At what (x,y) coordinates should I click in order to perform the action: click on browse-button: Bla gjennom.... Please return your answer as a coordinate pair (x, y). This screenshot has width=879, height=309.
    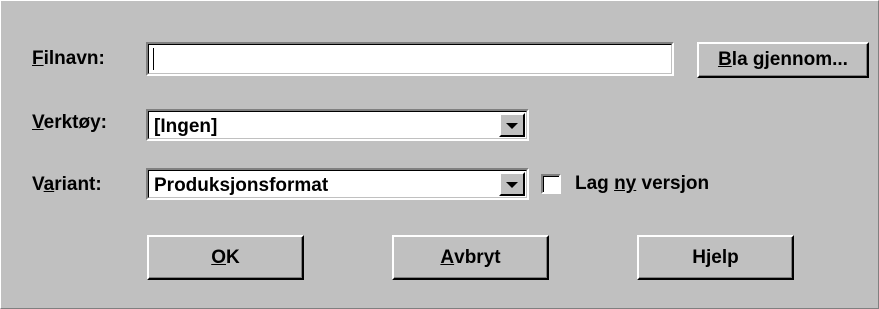
    Looking at the image, I should click on (783, 60).